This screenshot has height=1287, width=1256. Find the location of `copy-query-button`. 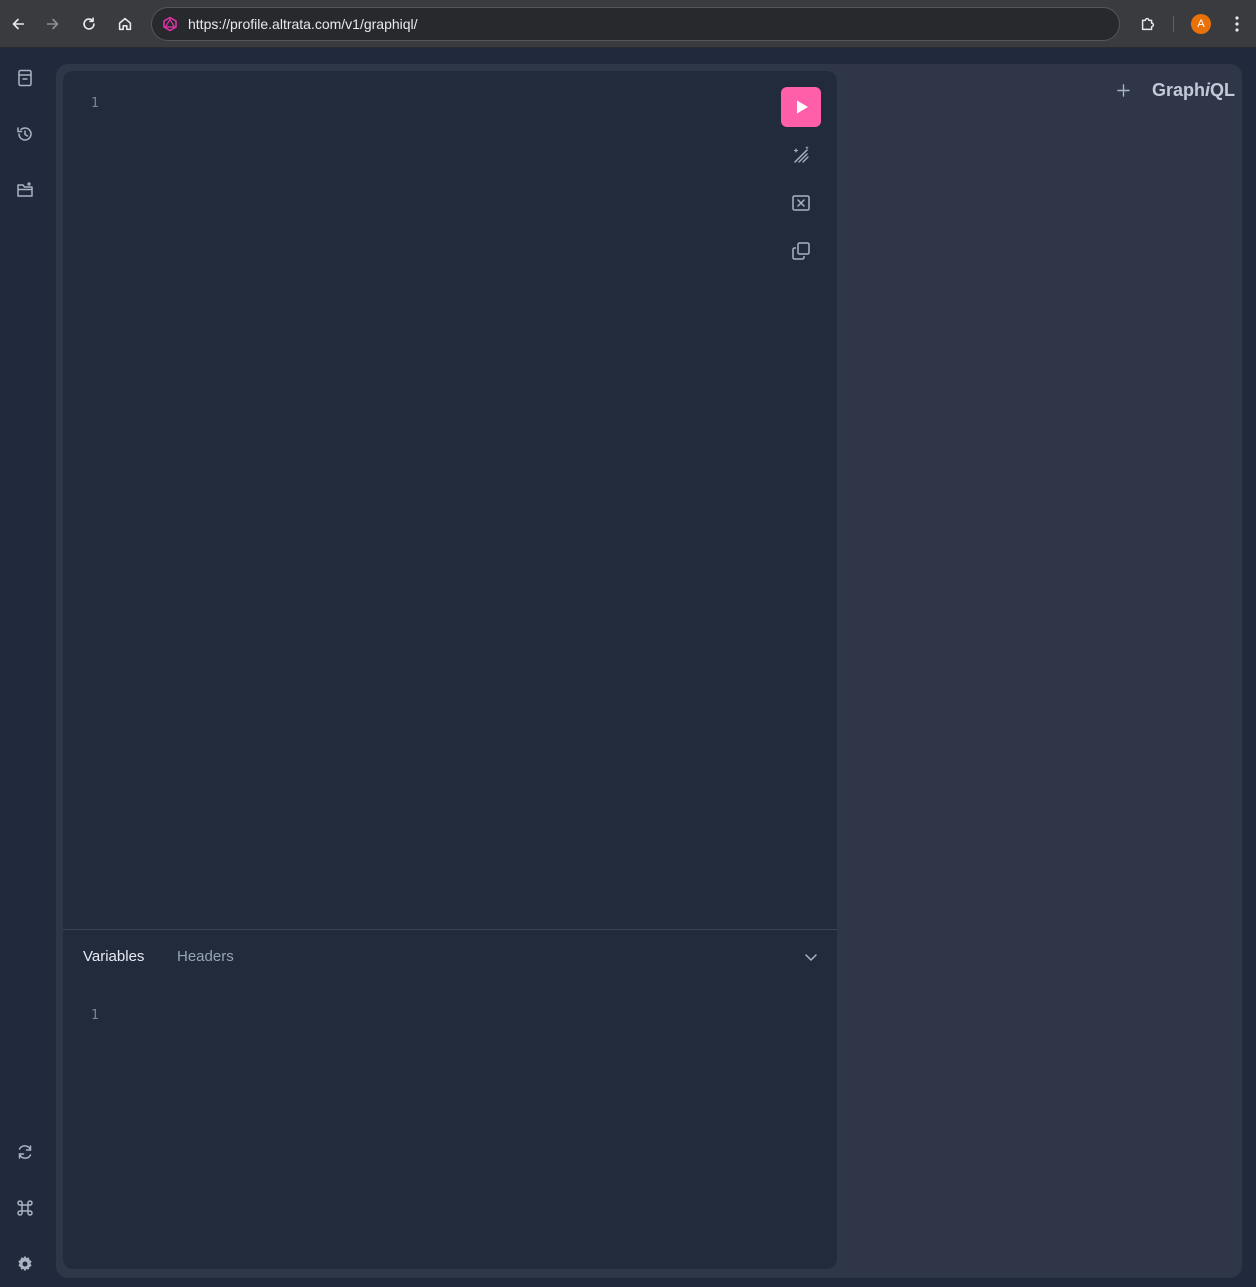

copy-query-button is located at coordinates (801, 251).